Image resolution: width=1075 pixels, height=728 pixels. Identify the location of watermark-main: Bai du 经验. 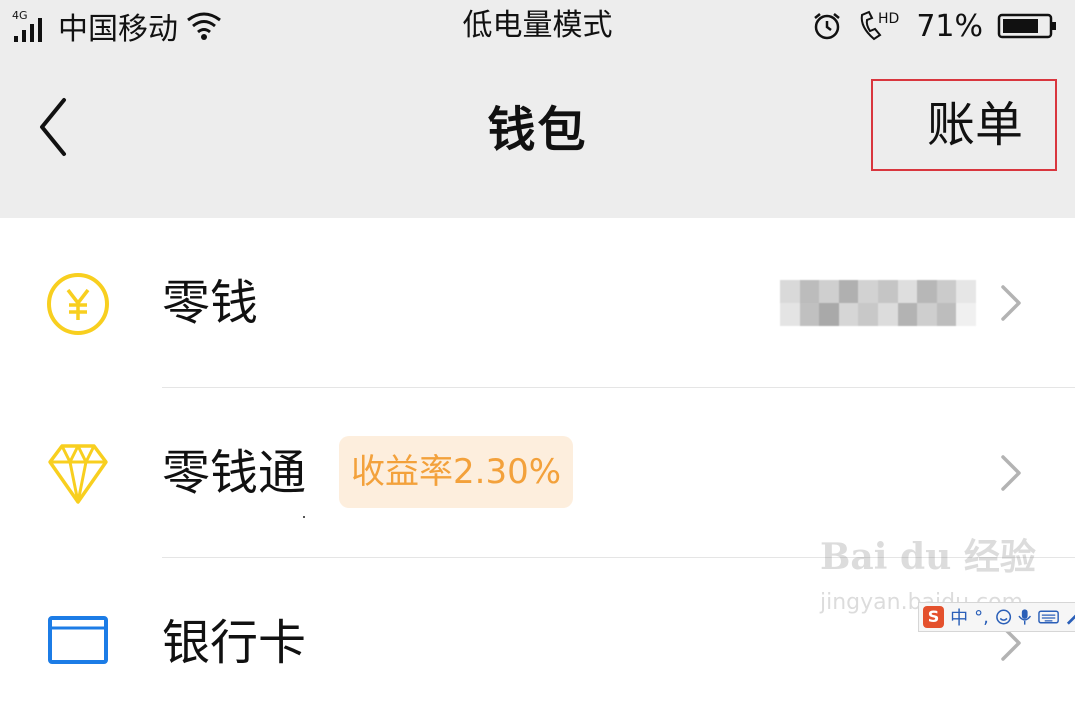
(928, 557).